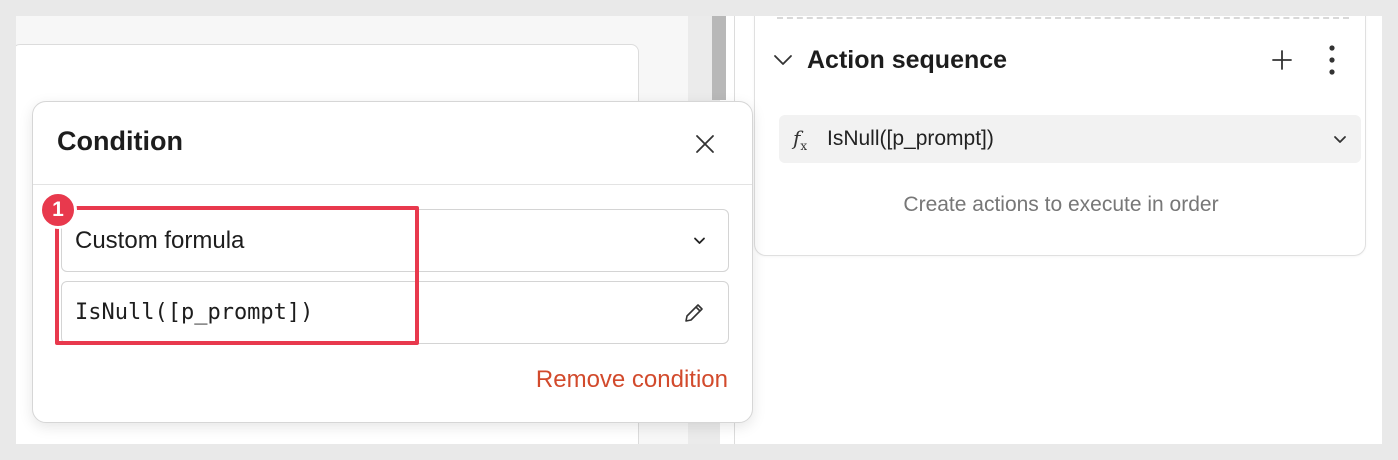 This screenshot has height=460, width=1398. What do you see at coordinates (1059, 60) in the screenshot?
I see `action-sequence-header: Action sequence` at bounding box center [1059, 60].